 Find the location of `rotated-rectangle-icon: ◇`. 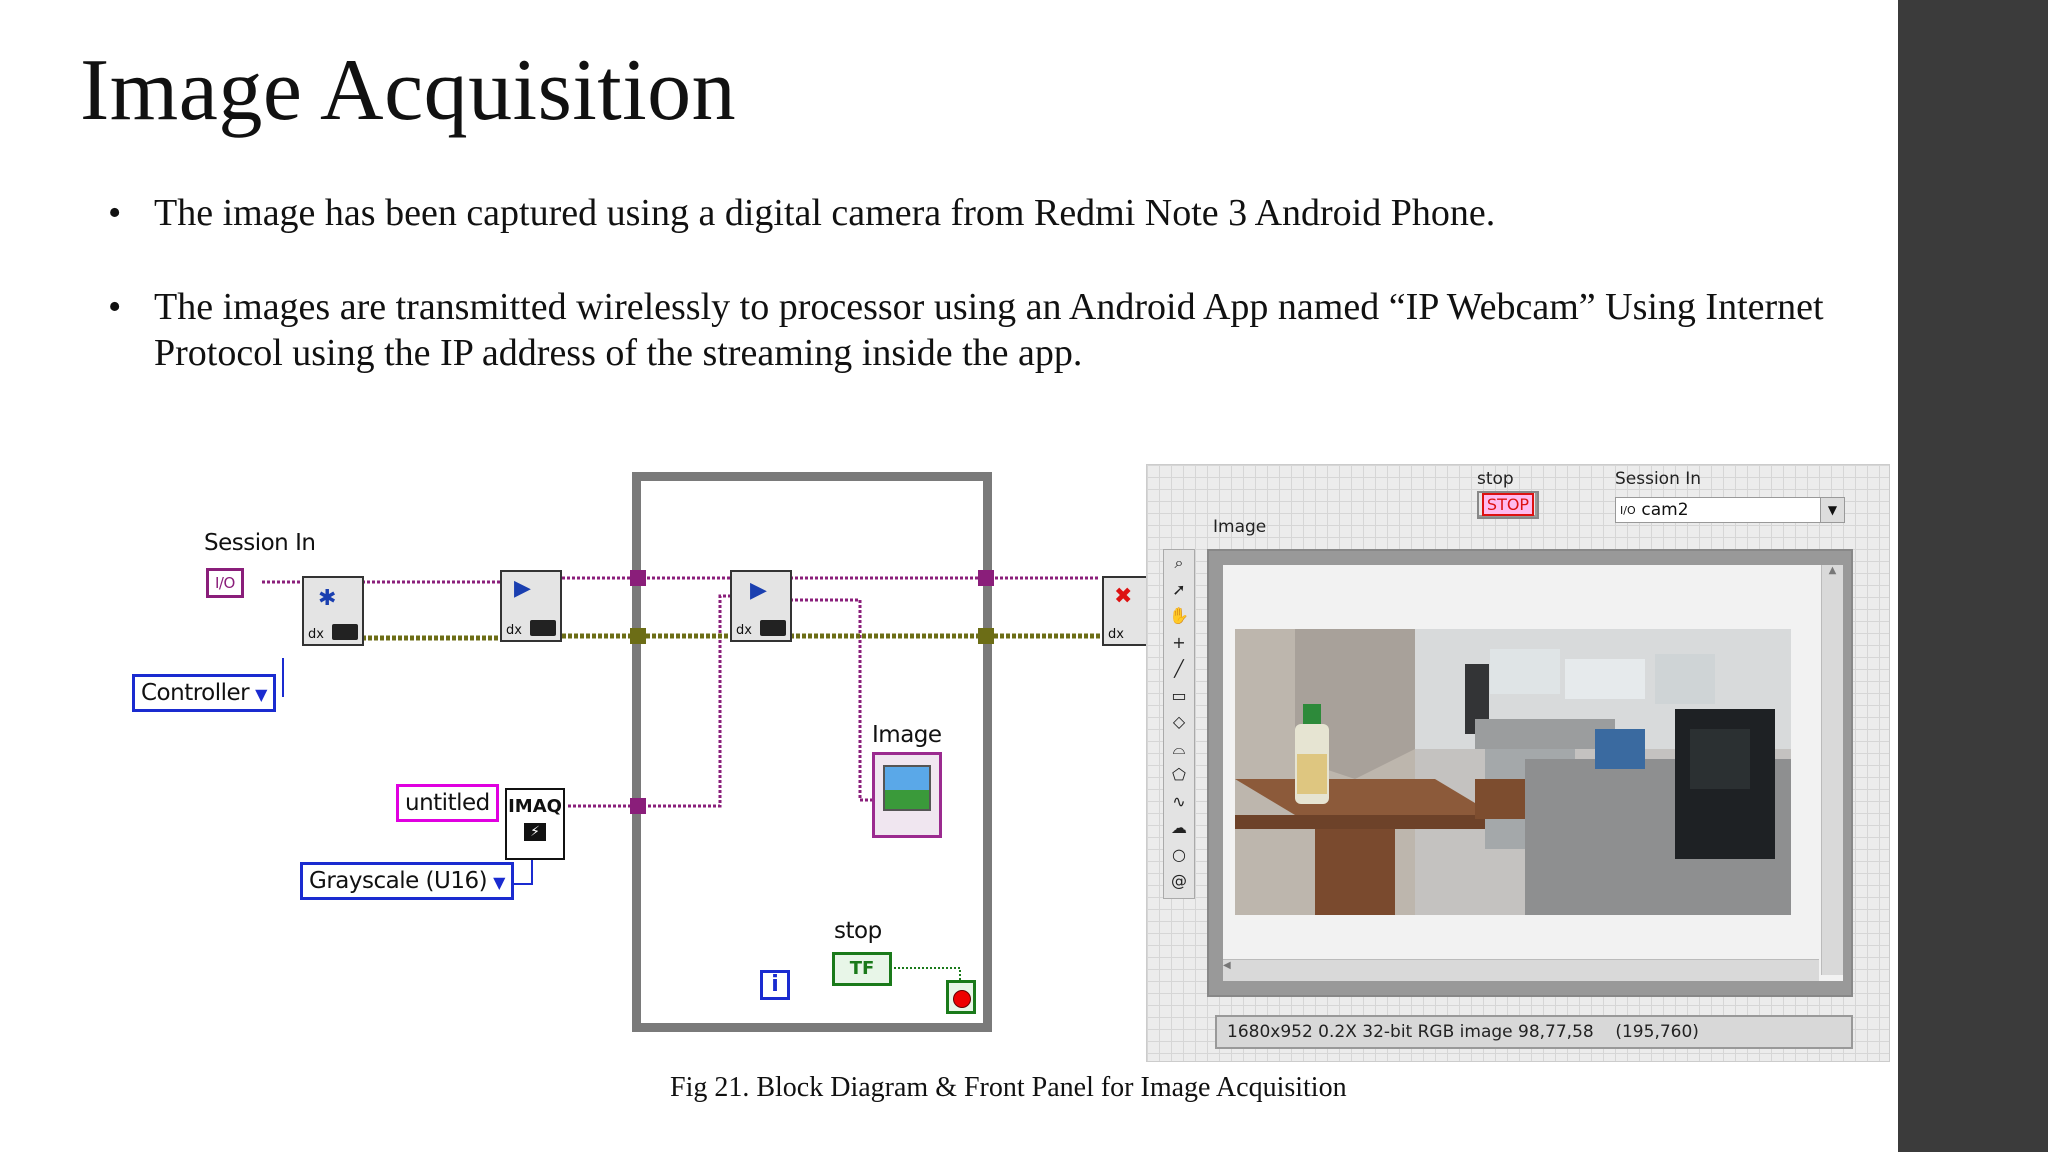

rotated-rectangle-icon: ◇ is located at coordinates (1179, 722).